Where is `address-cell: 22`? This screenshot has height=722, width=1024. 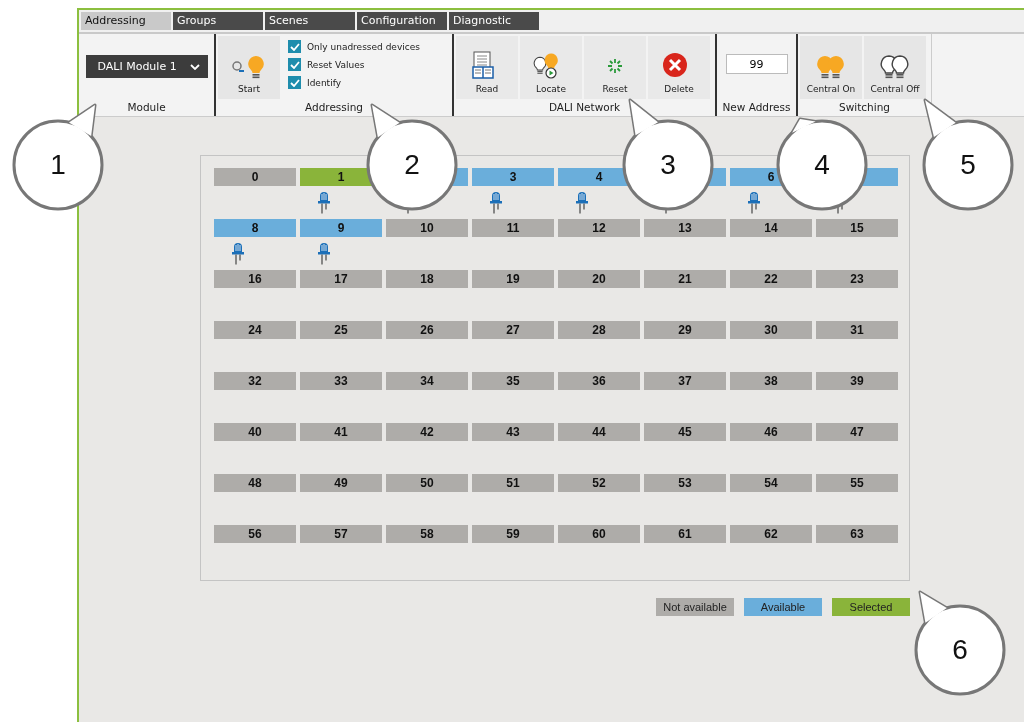
address-cell: 22 is located at coordinates (771, 279).